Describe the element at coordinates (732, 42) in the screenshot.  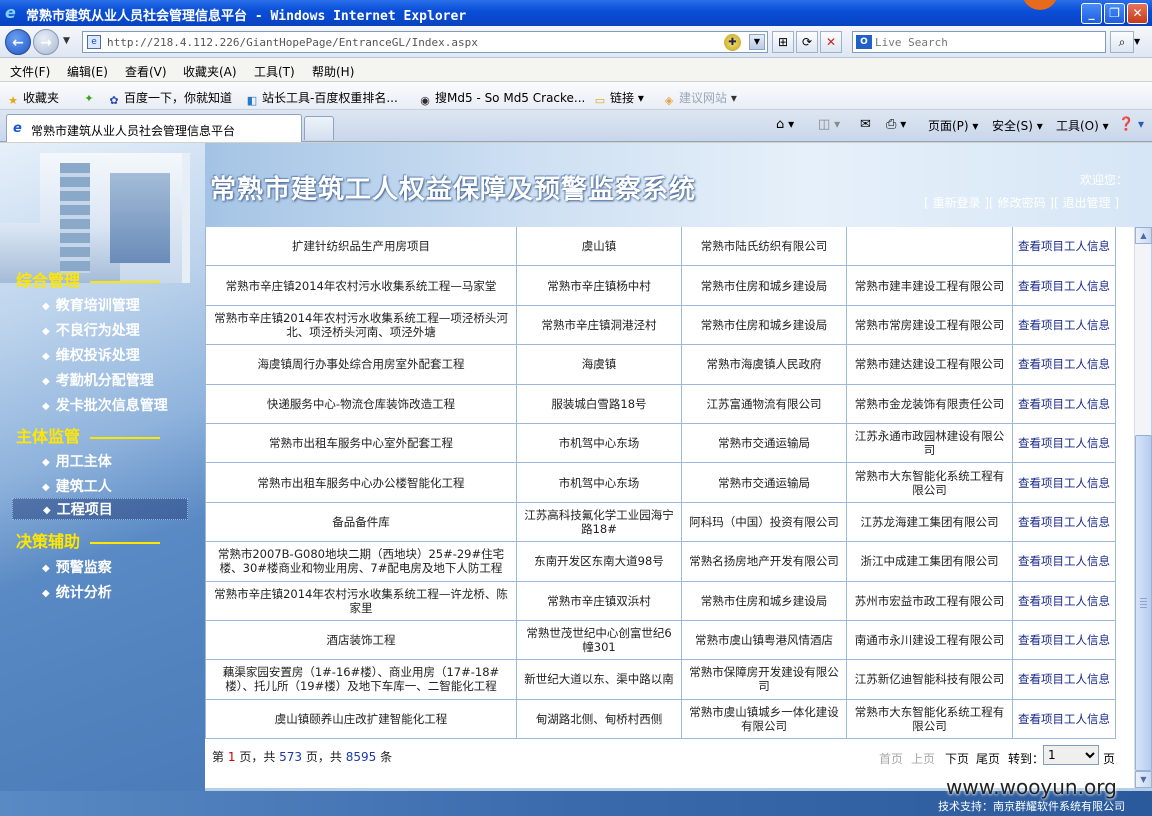
I see `compatibility-icon: ✚` at that location.